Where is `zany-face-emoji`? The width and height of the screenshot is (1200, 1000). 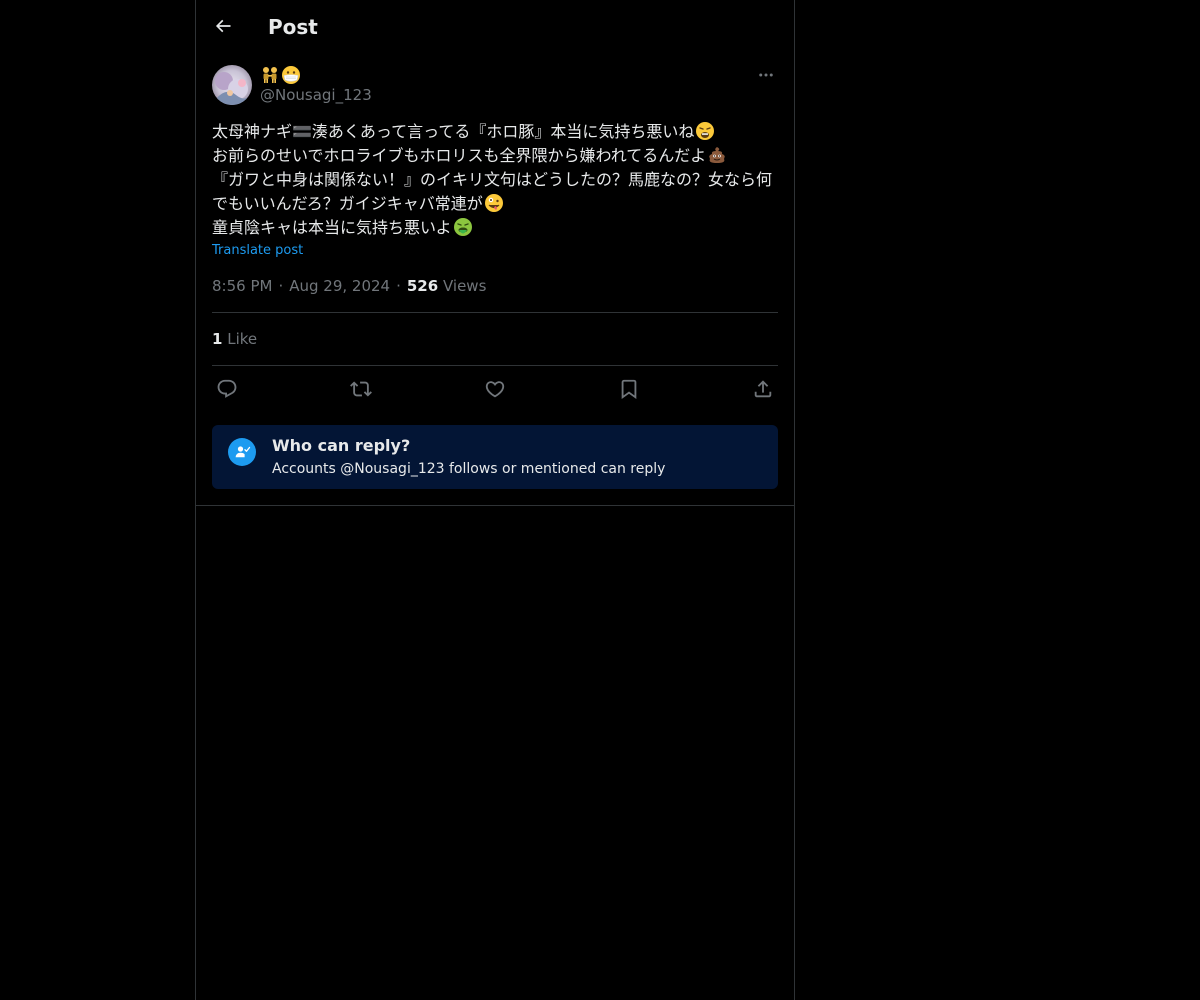 zany-face-emoji is located at coordinates (493, 203).